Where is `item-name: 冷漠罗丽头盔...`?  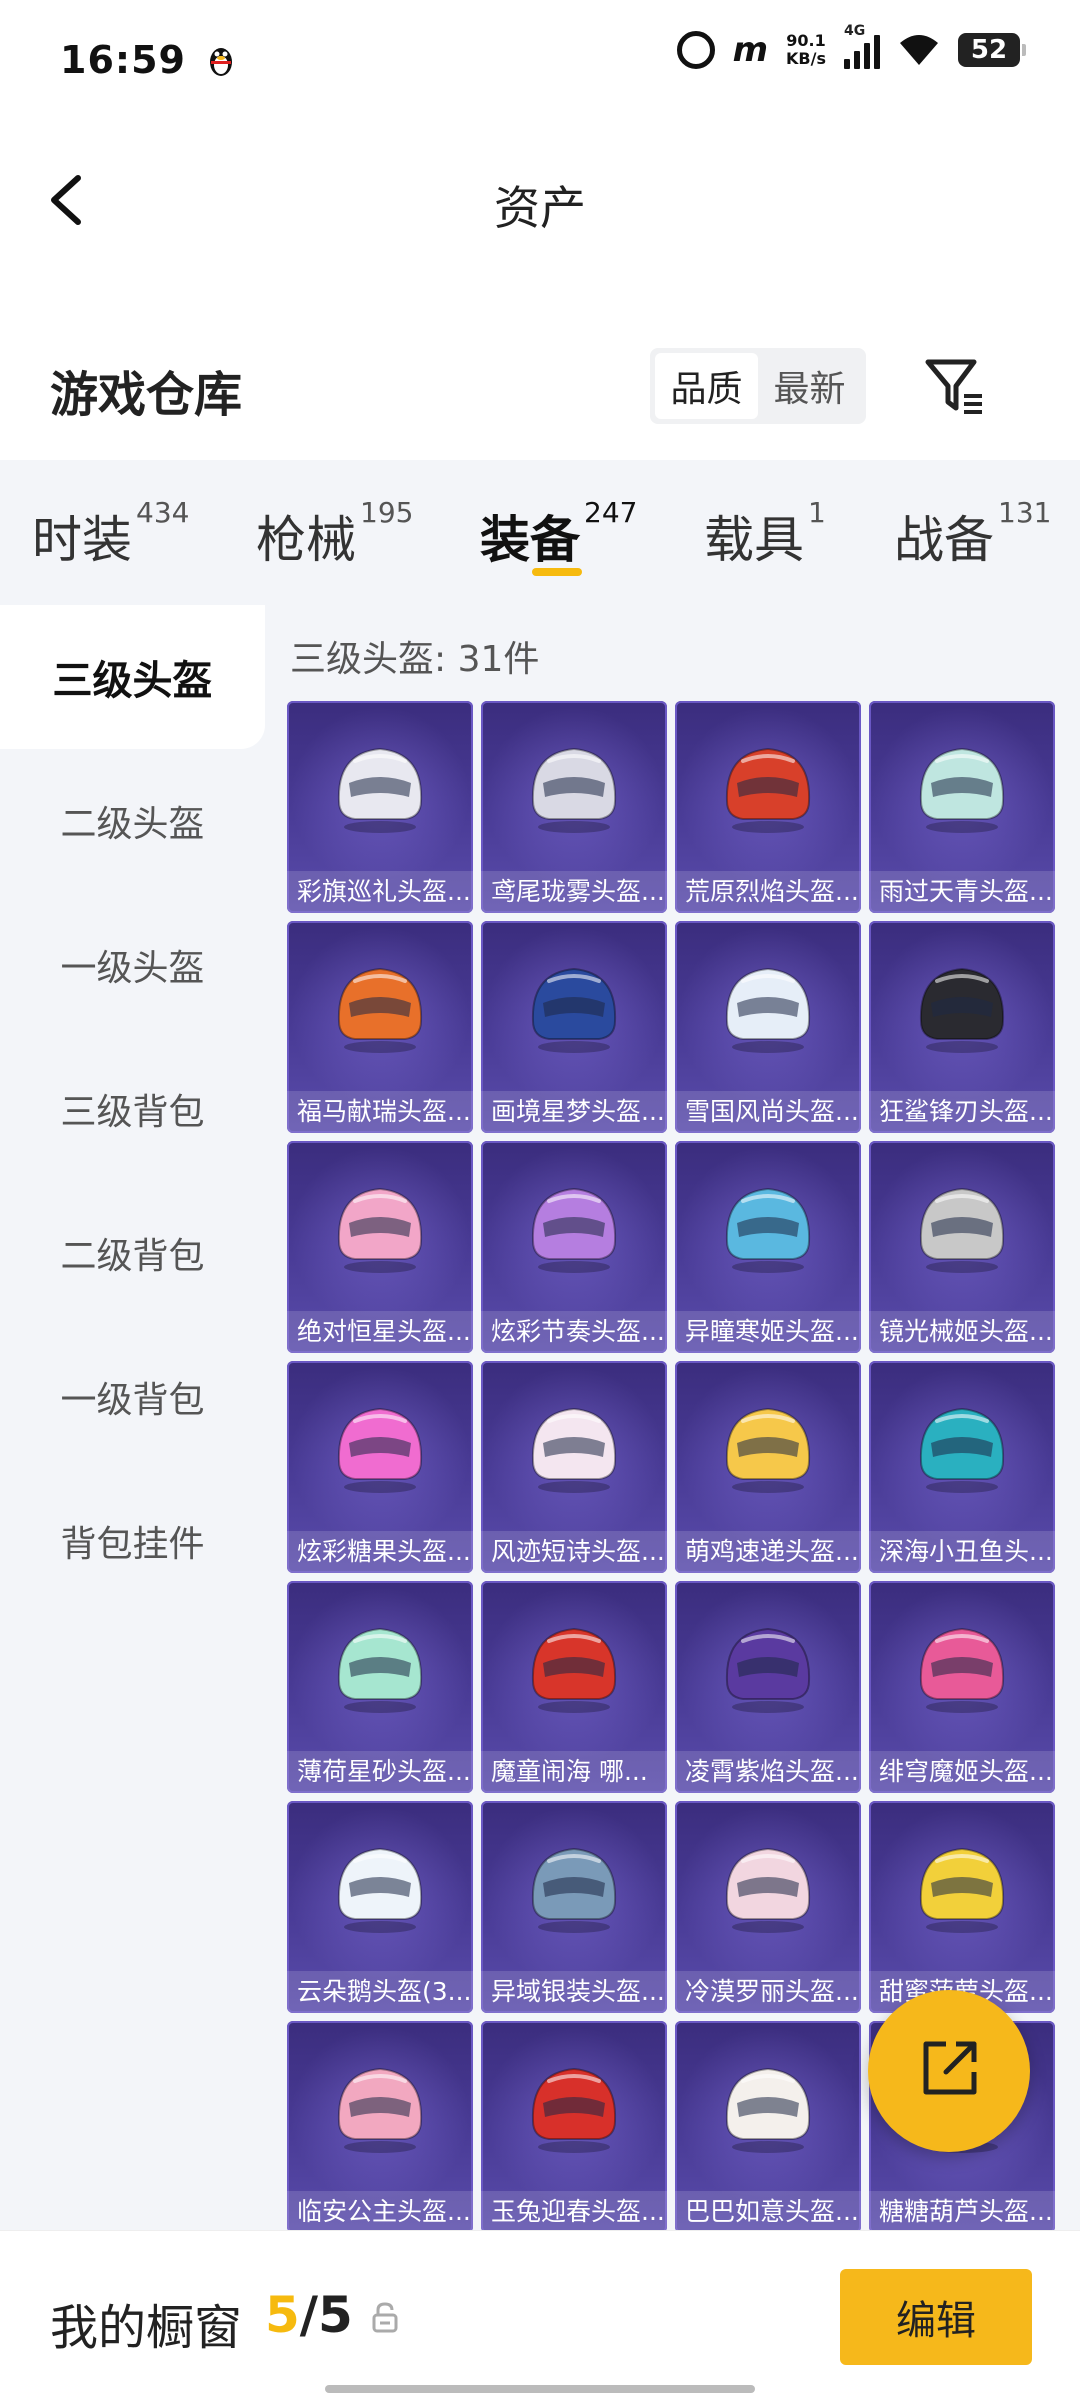 item-name: 冷漠罗丽头盔... is located at coordinates (768, 1992).